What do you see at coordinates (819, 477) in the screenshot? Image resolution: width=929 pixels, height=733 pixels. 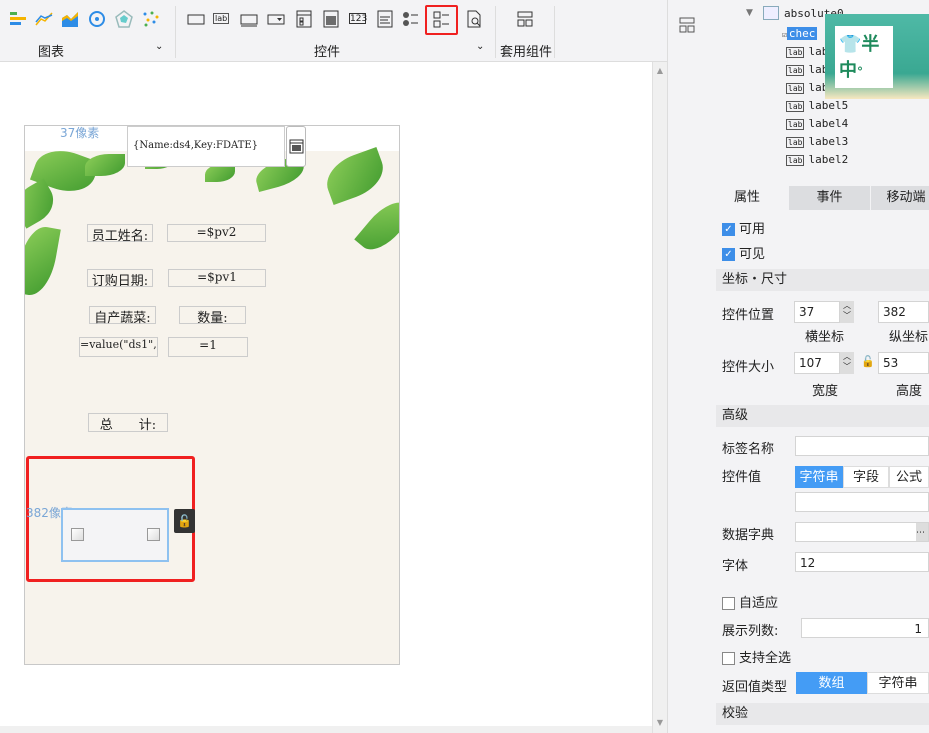 I see `value-mode-string: 字符串` at bounding box center [819, 477].